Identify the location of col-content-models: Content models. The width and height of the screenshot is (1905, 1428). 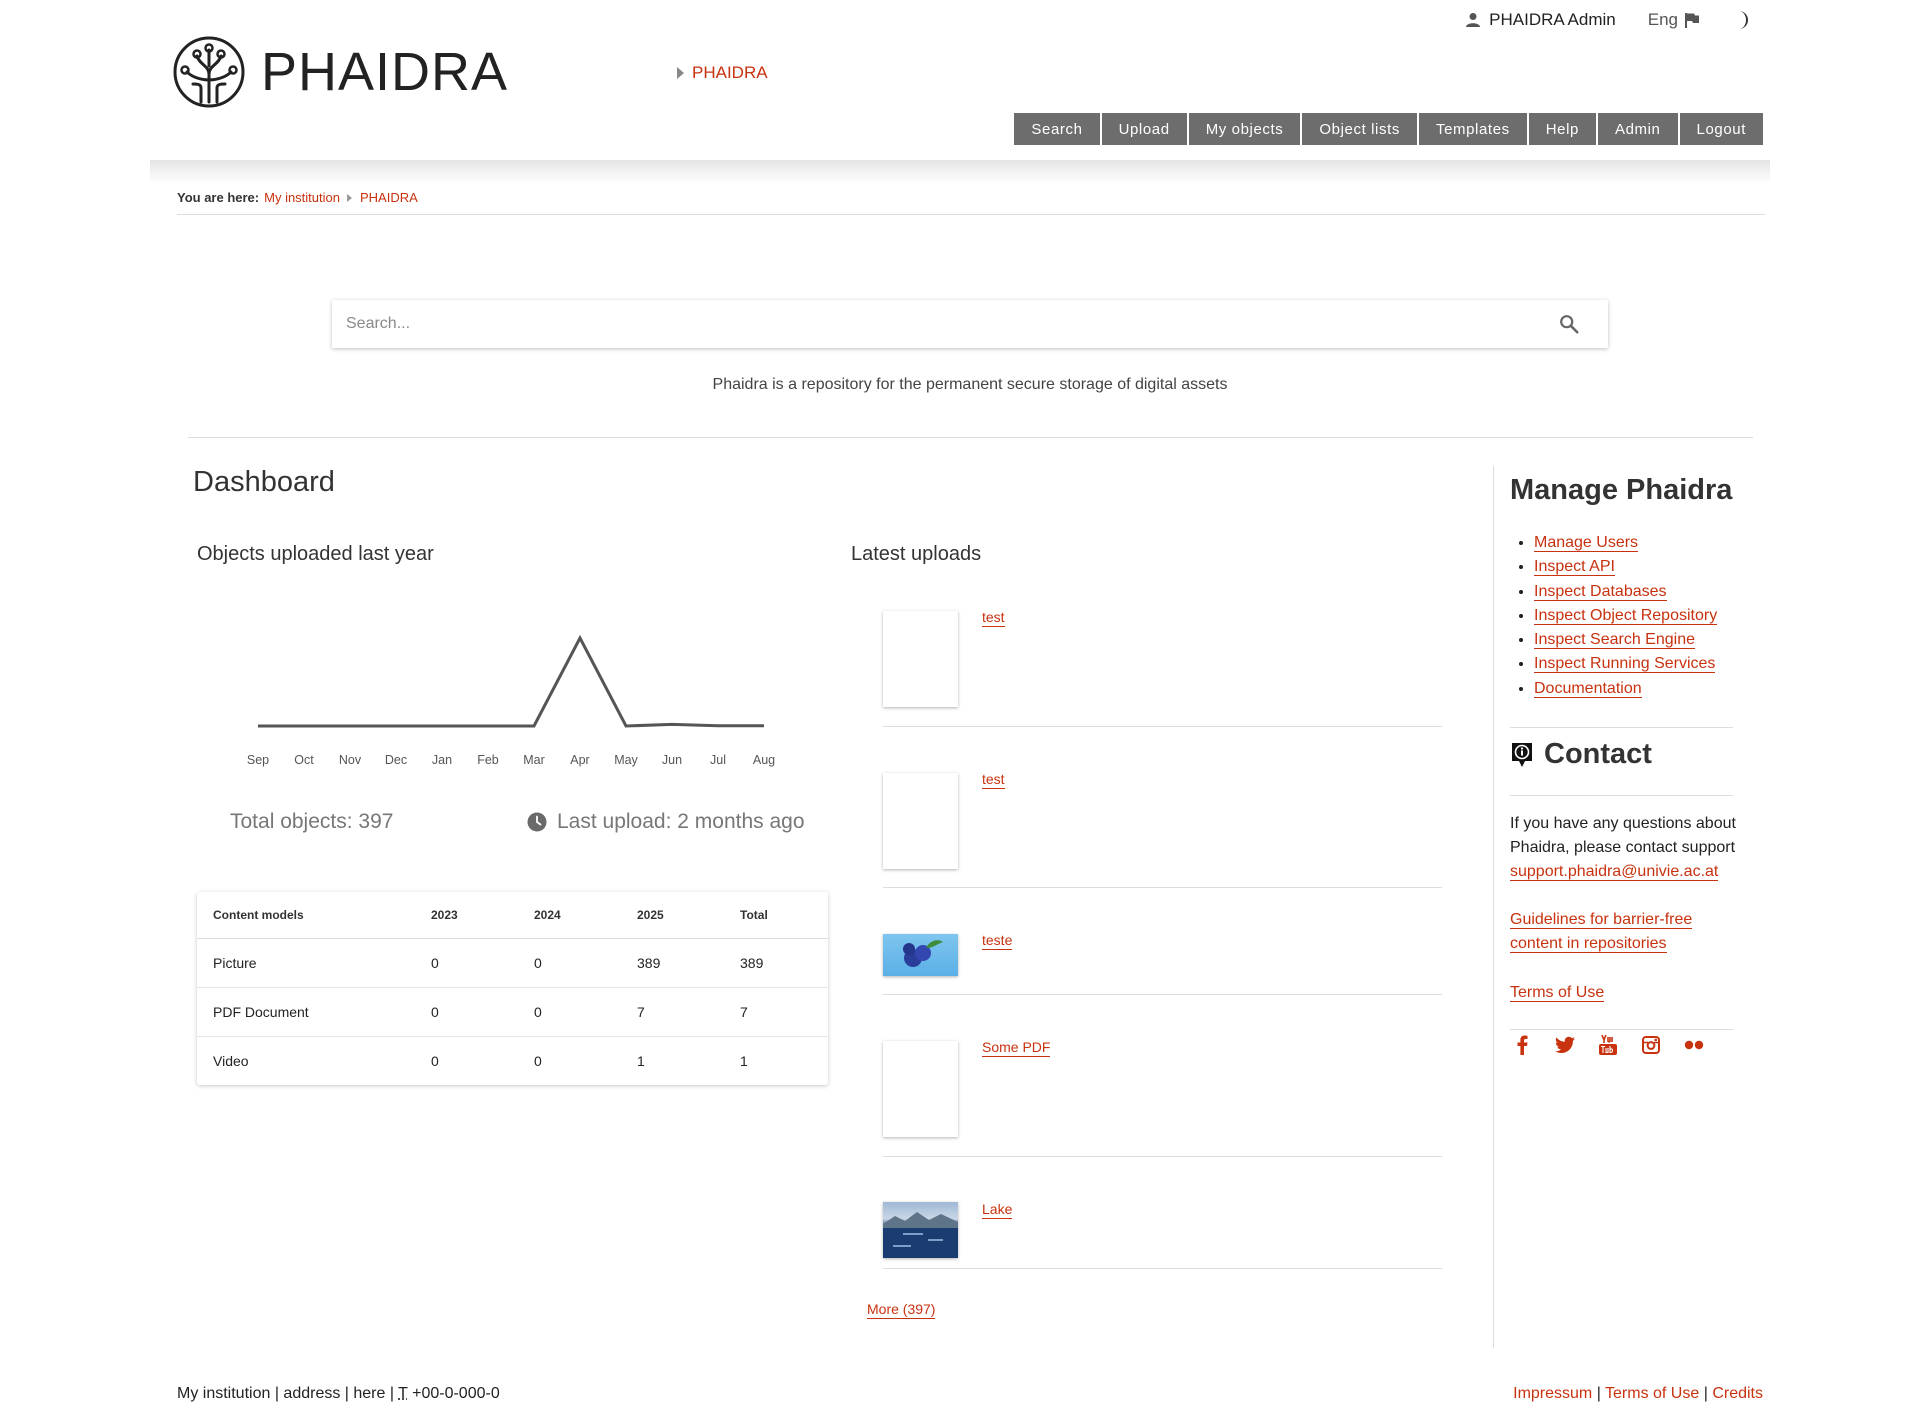
(306, 915).